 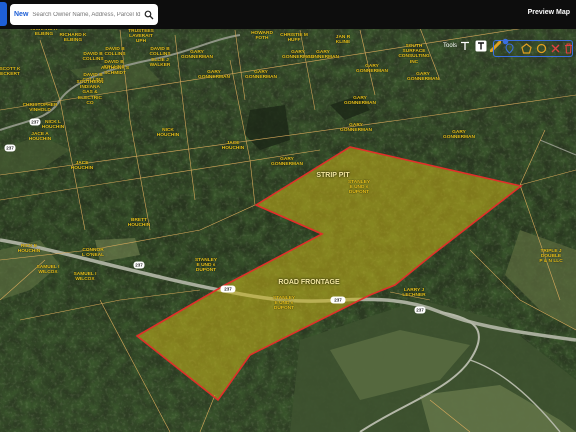 I want to click on text-tool-icon, so click(x=465, y=46).